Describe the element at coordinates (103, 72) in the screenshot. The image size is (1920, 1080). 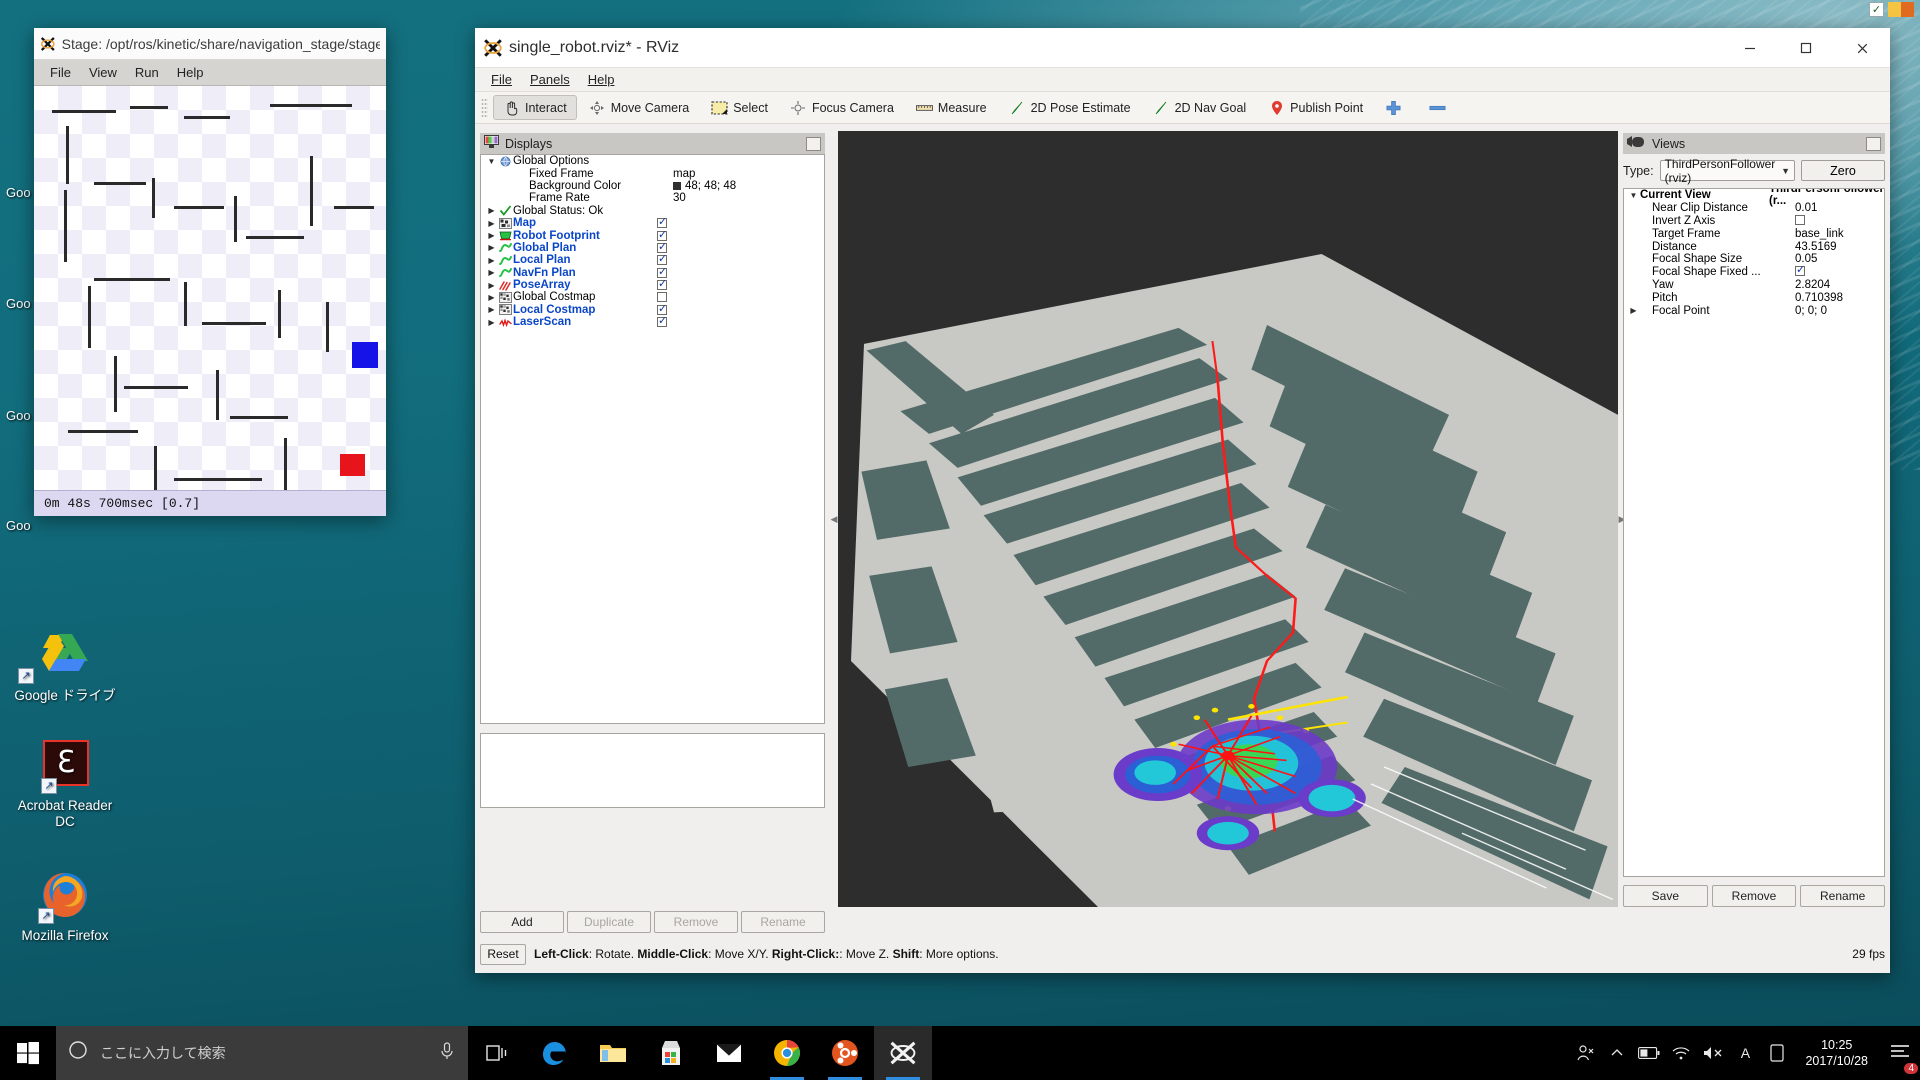
I see `stage-menu-view: View` at that location.